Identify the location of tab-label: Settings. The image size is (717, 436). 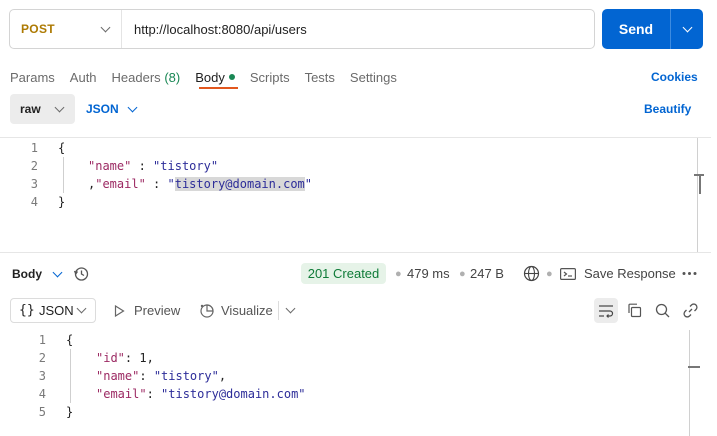
(373, 77).